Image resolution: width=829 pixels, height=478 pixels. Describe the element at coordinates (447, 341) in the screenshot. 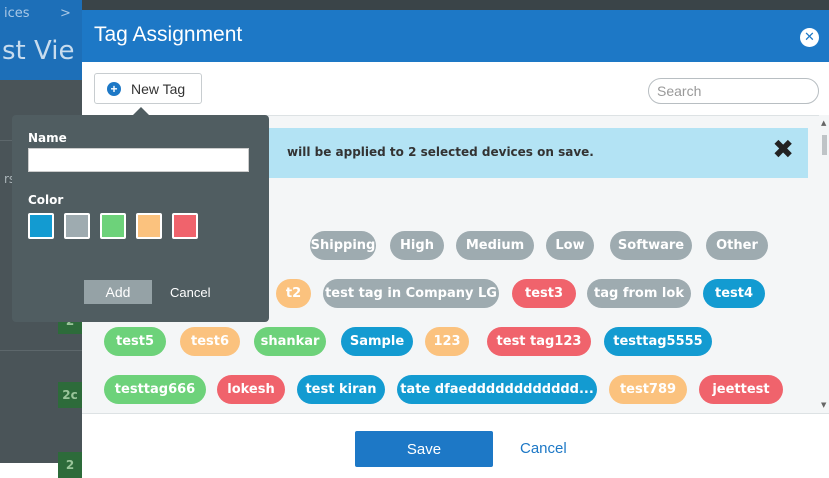

I see `tag-chip: 123` at that location.